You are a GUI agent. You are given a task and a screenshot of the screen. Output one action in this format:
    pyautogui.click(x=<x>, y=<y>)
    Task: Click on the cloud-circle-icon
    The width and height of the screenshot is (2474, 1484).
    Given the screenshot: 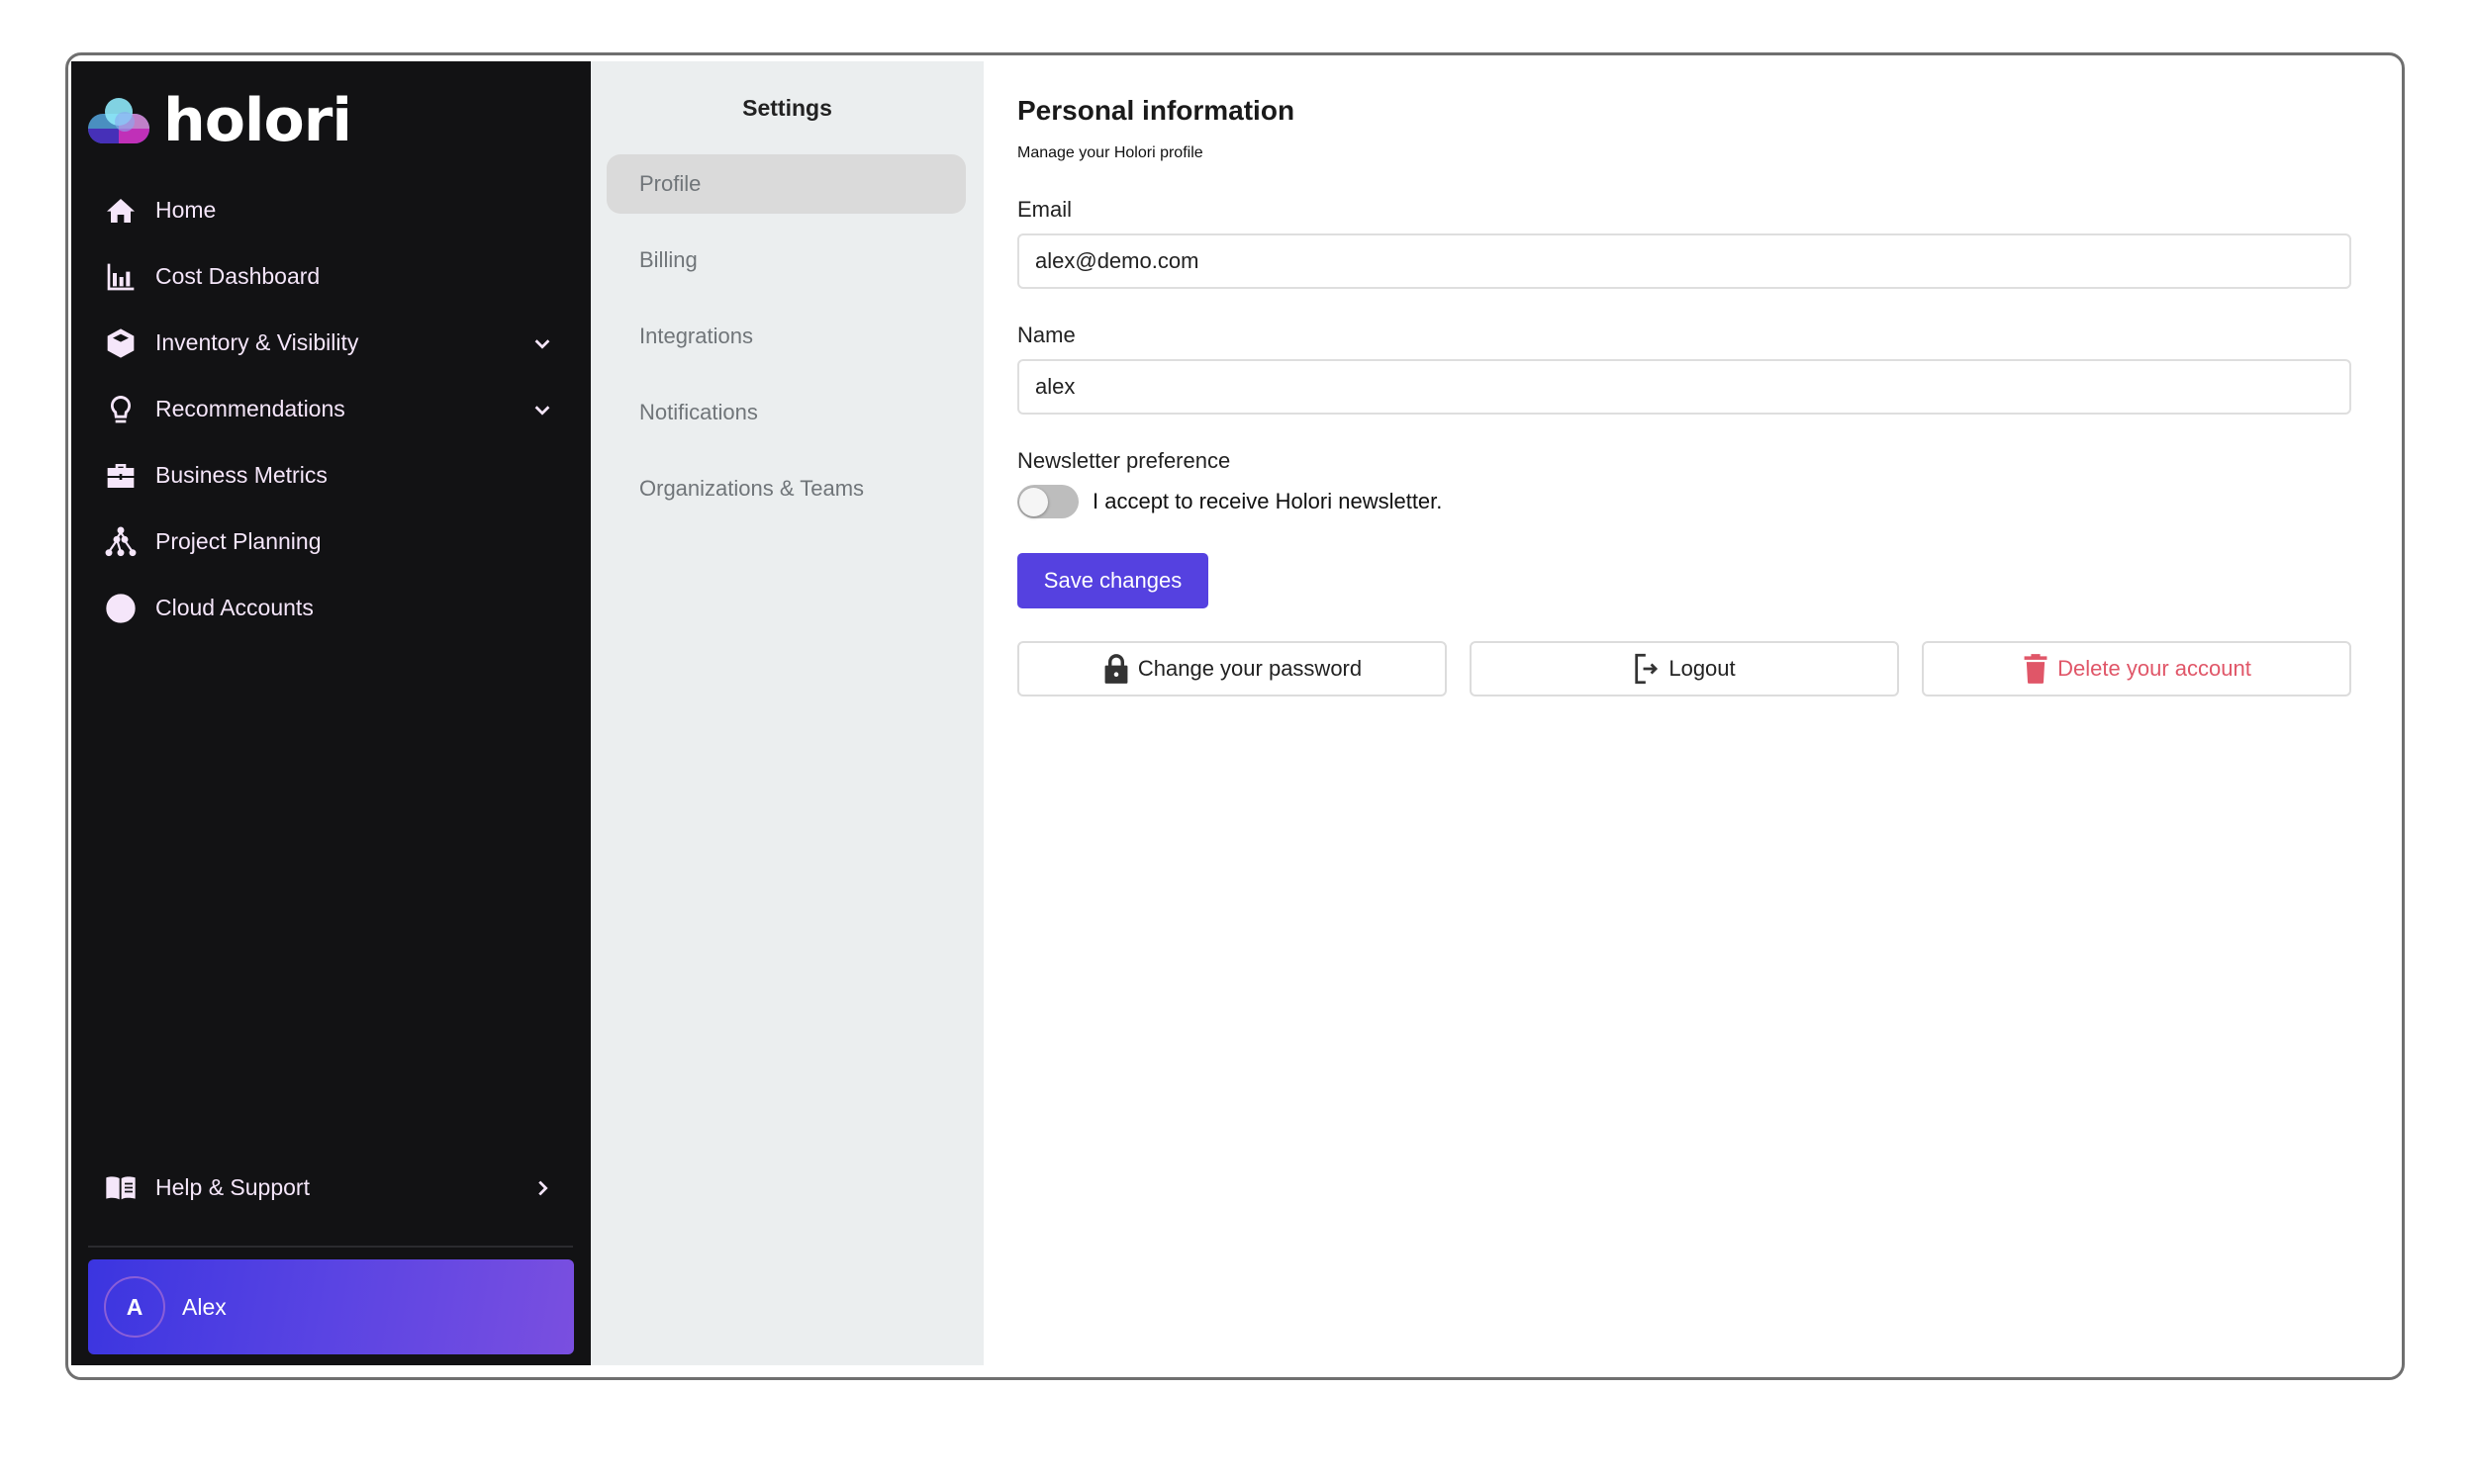 What is the action you would take?
    pyautogui.click(x=121, y=608)
    